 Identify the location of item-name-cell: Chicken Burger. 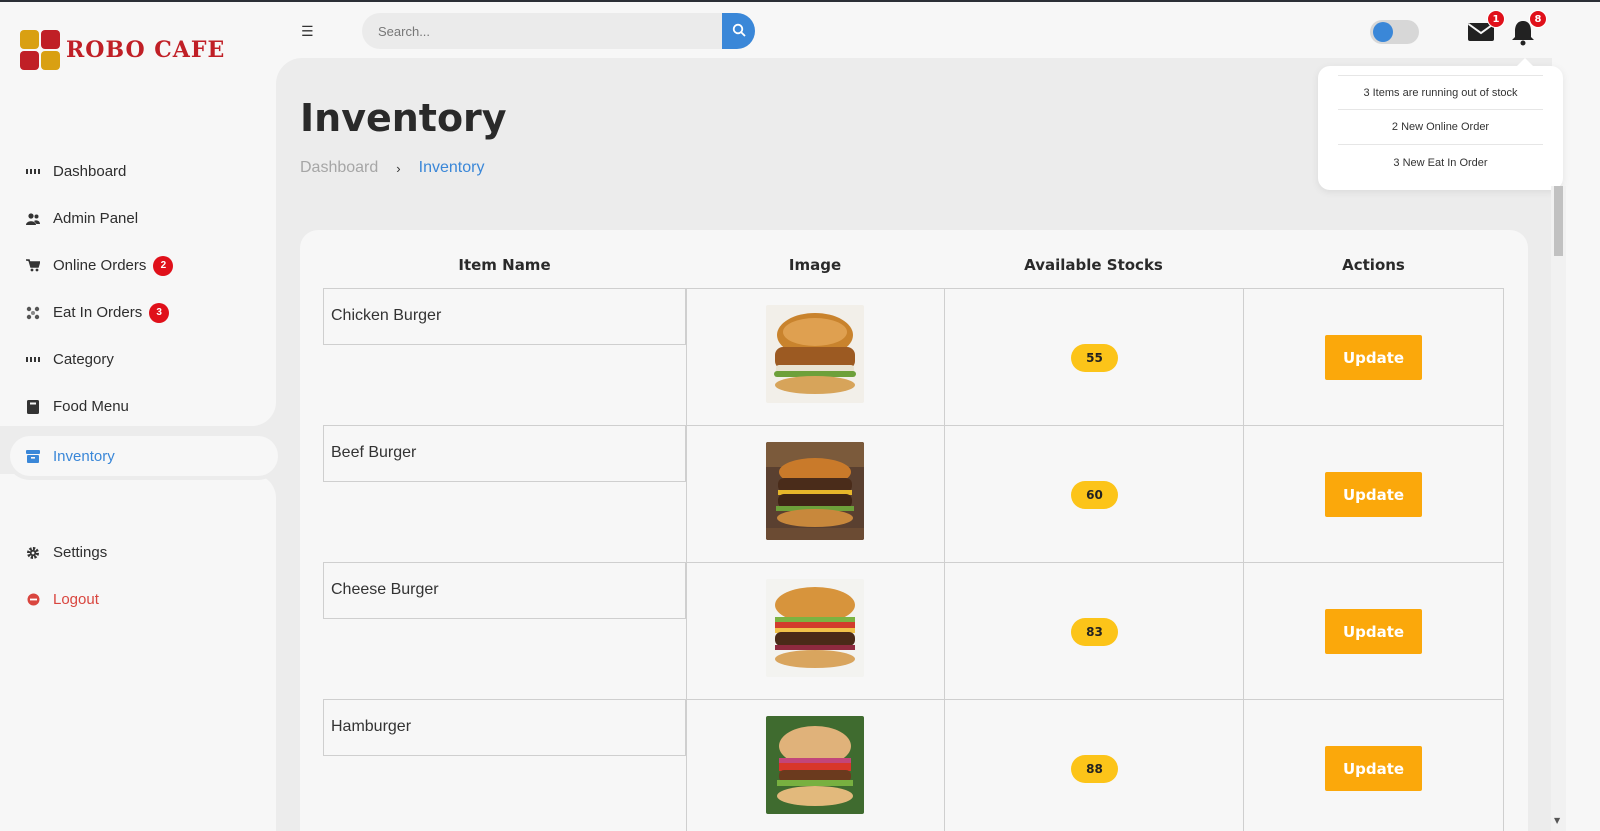
(504, 316).